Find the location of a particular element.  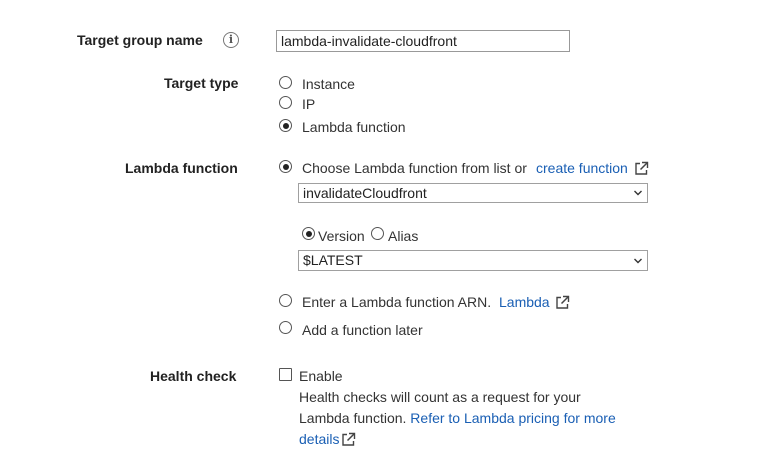

alias-radio is located at coordinates (377, 233).